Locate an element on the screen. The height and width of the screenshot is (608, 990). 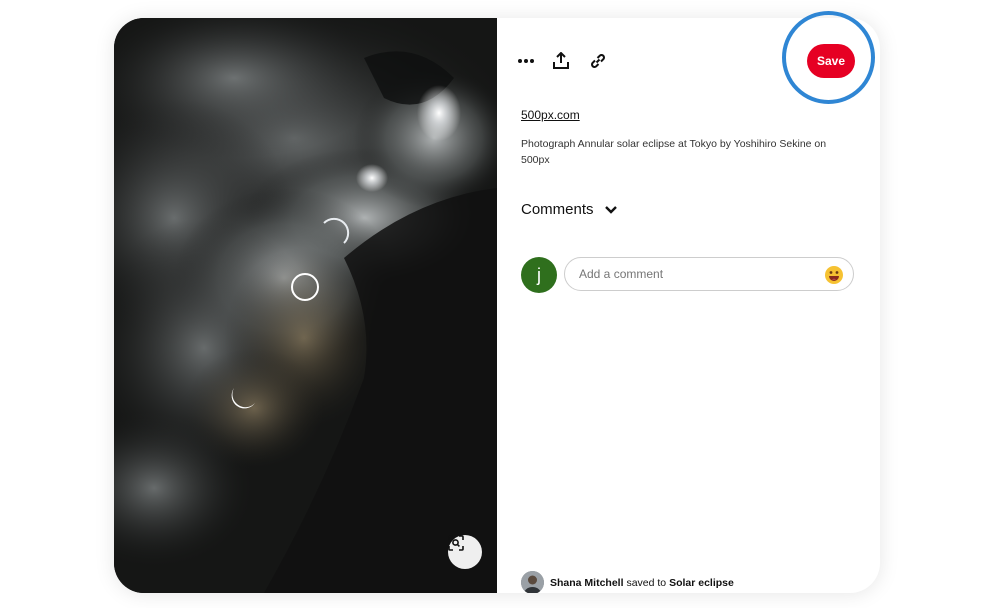
link-icon is located at coordinates (598, 61).